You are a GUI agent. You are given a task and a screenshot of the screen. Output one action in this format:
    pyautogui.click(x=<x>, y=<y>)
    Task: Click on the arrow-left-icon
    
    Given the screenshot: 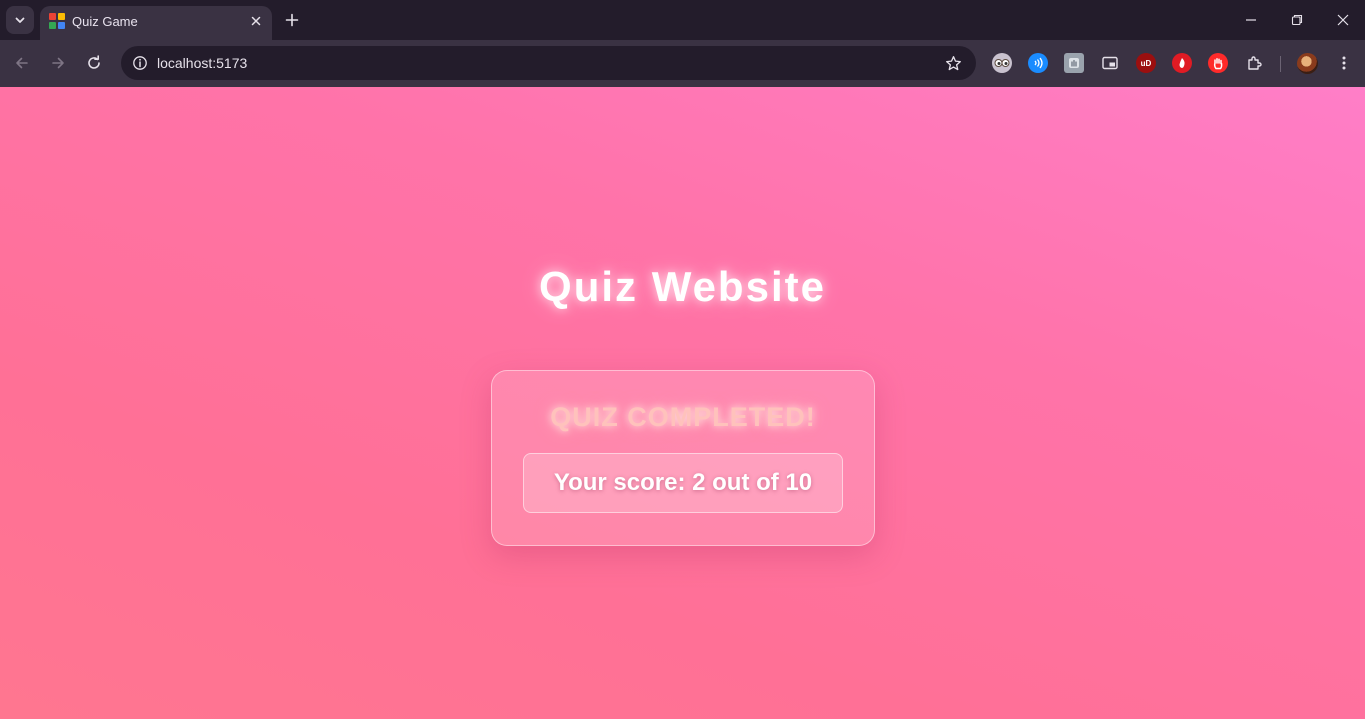 What is the action you would take?
    pyautogui.click(x=22, y=63)
    